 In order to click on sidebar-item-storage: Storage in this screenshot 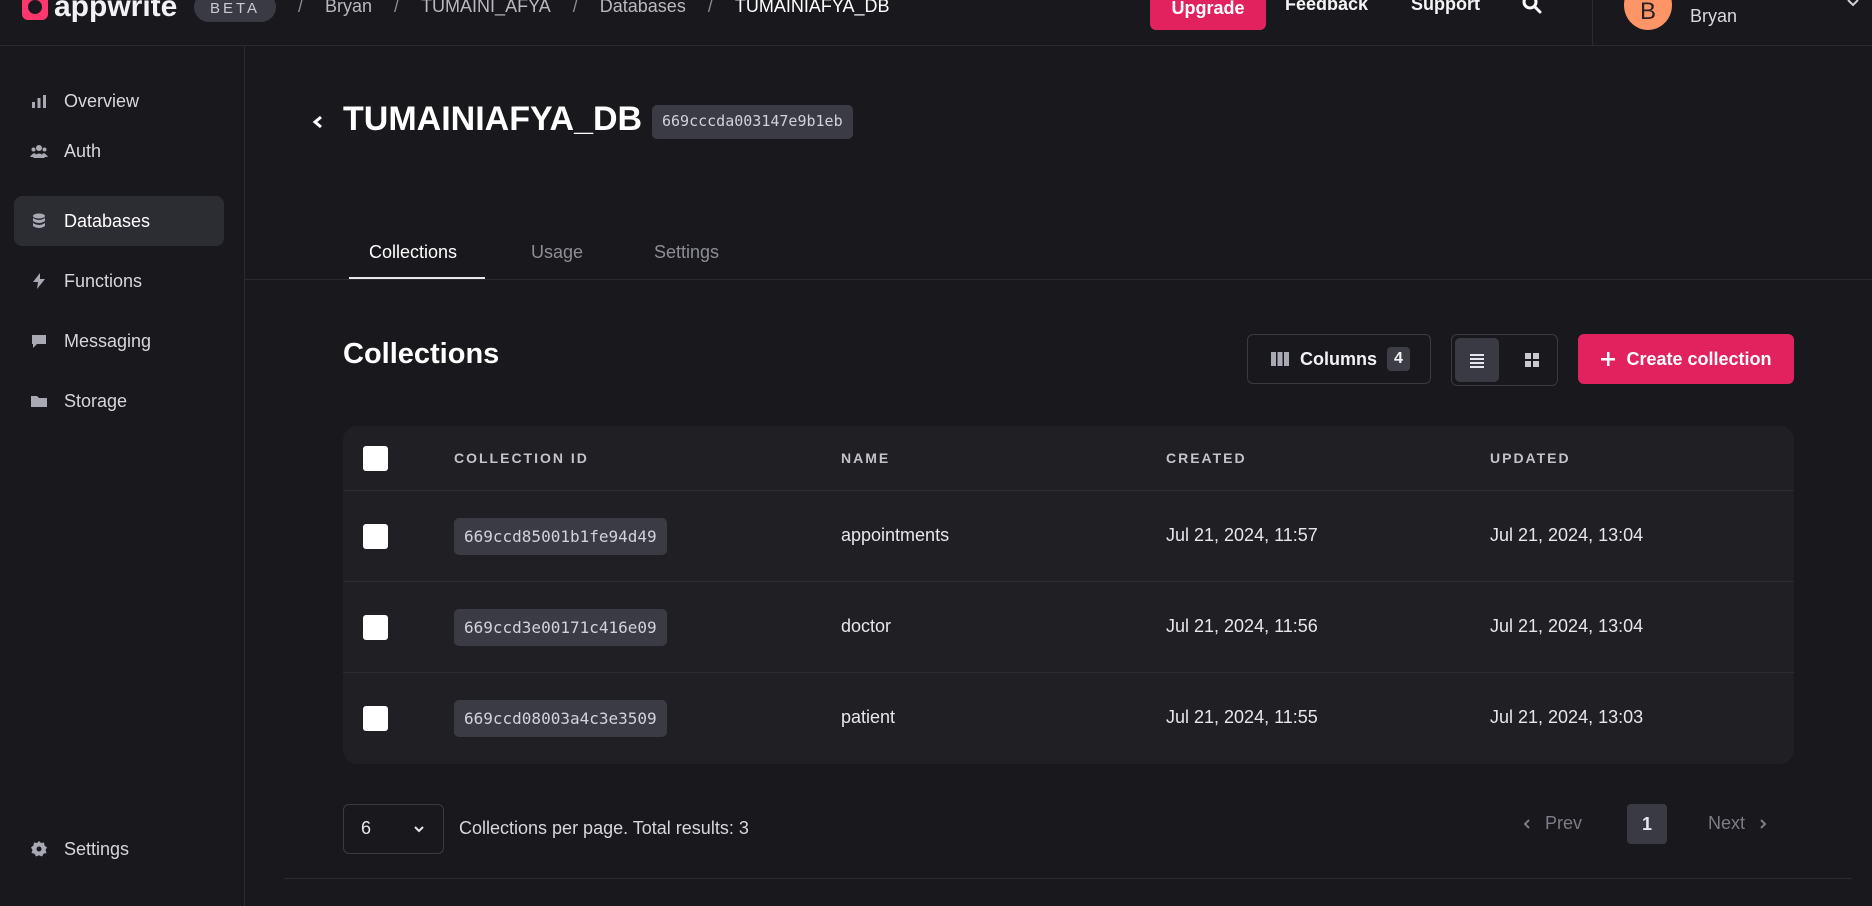, I will do `click(119, 401)`.